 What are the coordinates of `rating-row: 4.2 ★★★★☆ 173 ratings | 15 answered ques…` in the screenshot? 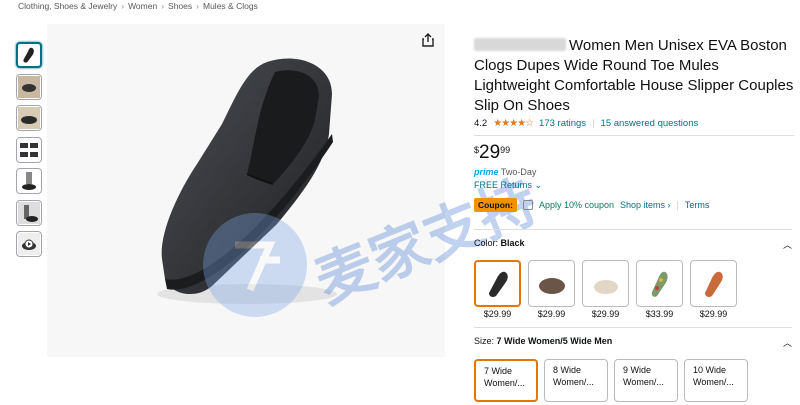 It's located at (586, 123).